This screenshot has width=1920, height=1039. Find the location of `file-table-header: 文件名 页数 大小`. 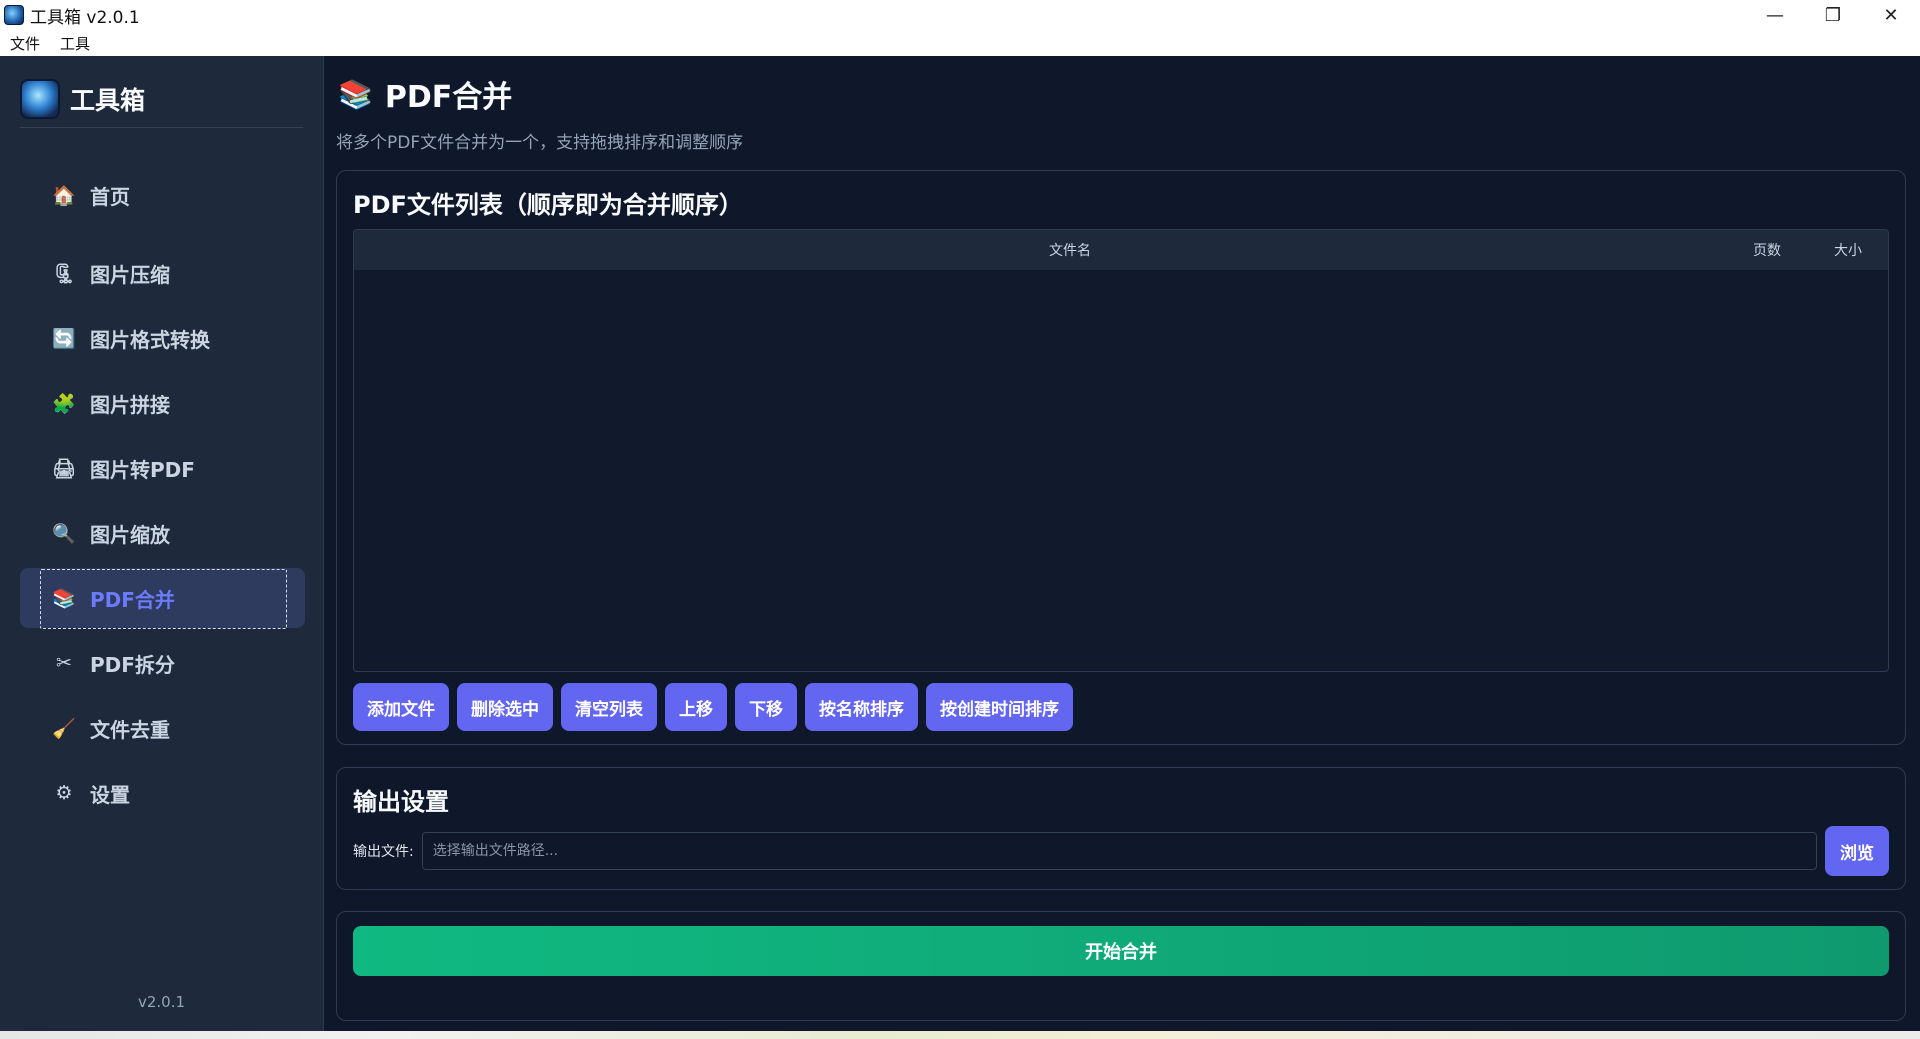

file-table-header: 文件名 页数 大小 is located at coordinates (1121, 250).